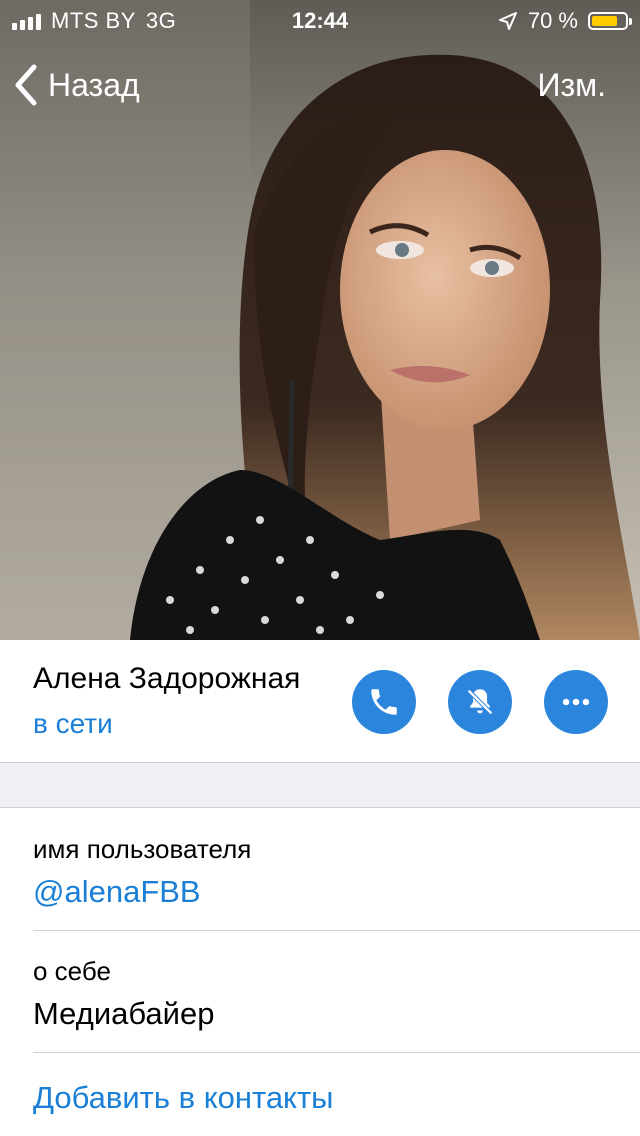 The image size is (640, 1136). I want to click on battery-fill, so click(605, 21).